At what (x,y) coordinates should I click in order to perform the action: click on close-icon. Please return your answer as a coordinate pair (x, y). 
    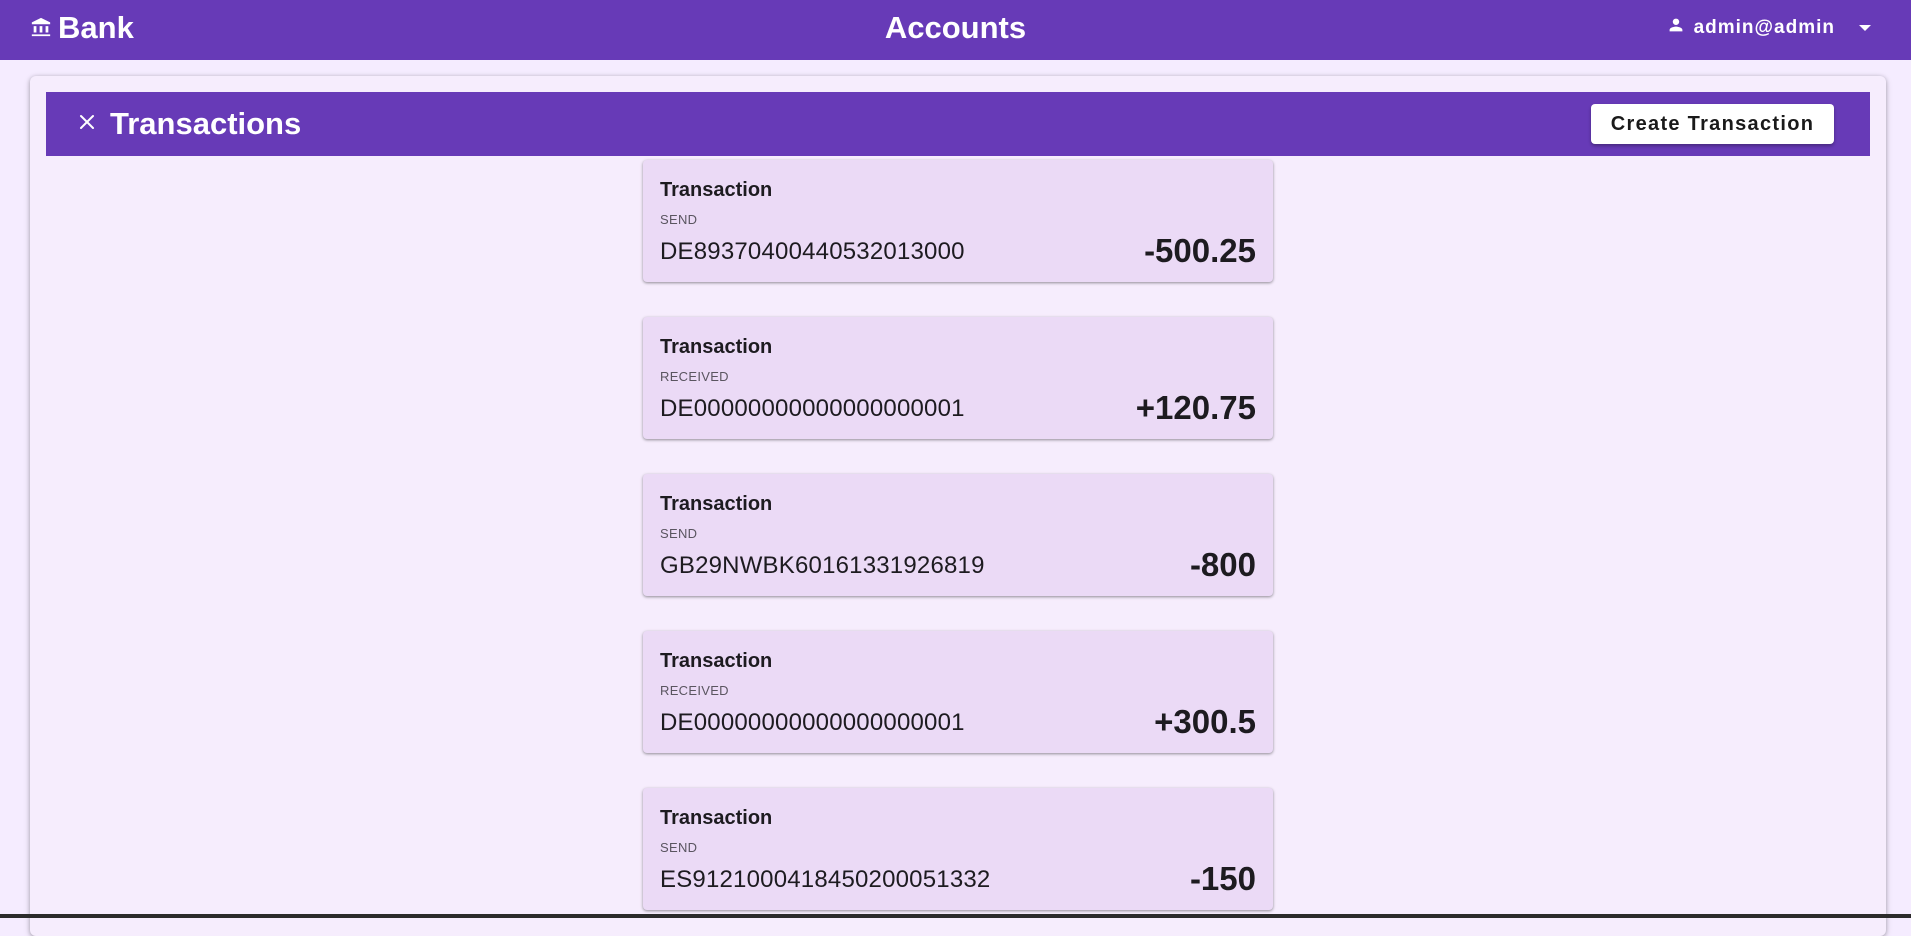
    Looking at the image, I should click on (87, 124).